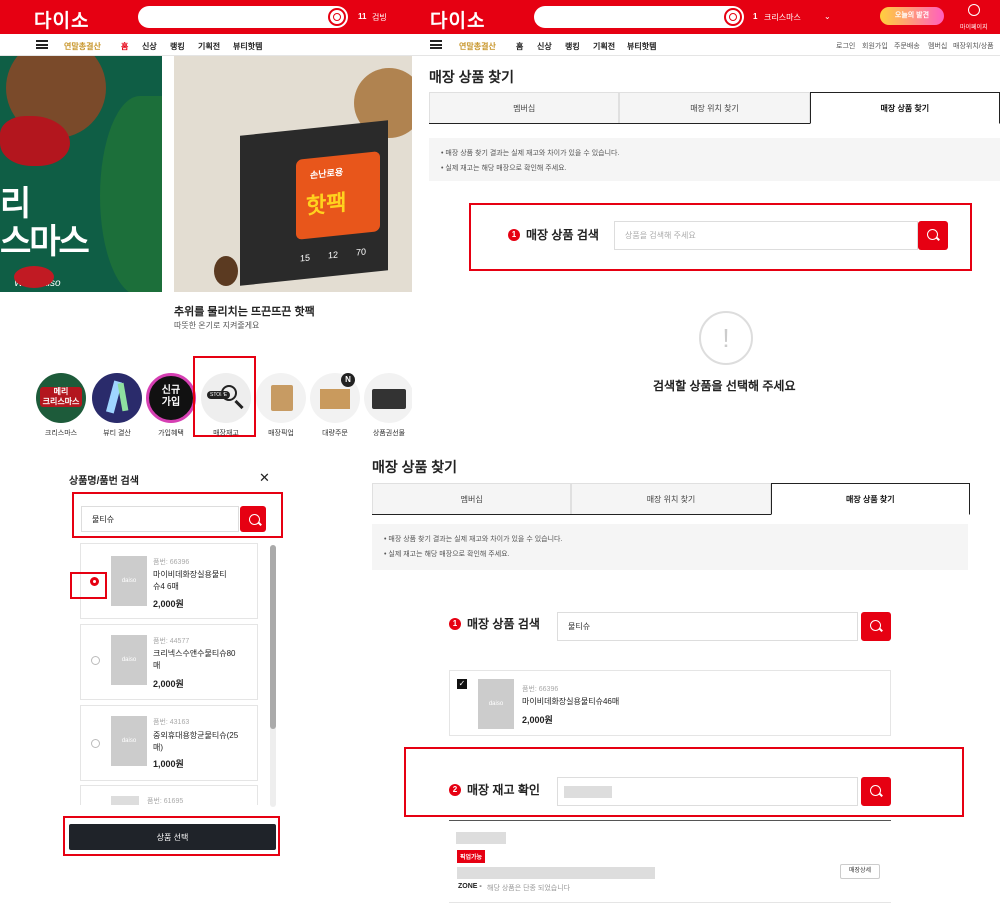  Describe the element at coordinates (974, 26) in the screenshot. I see `mypage-label: 마이페이지` at that location.